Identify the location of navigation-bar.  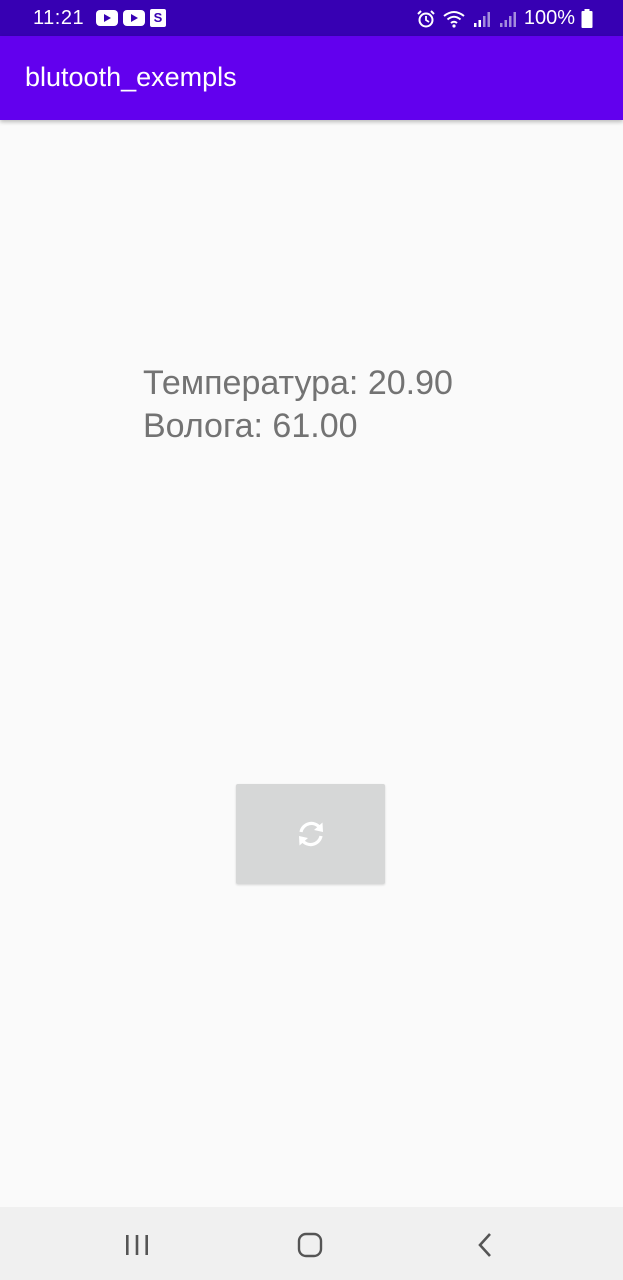
(311, 1243).